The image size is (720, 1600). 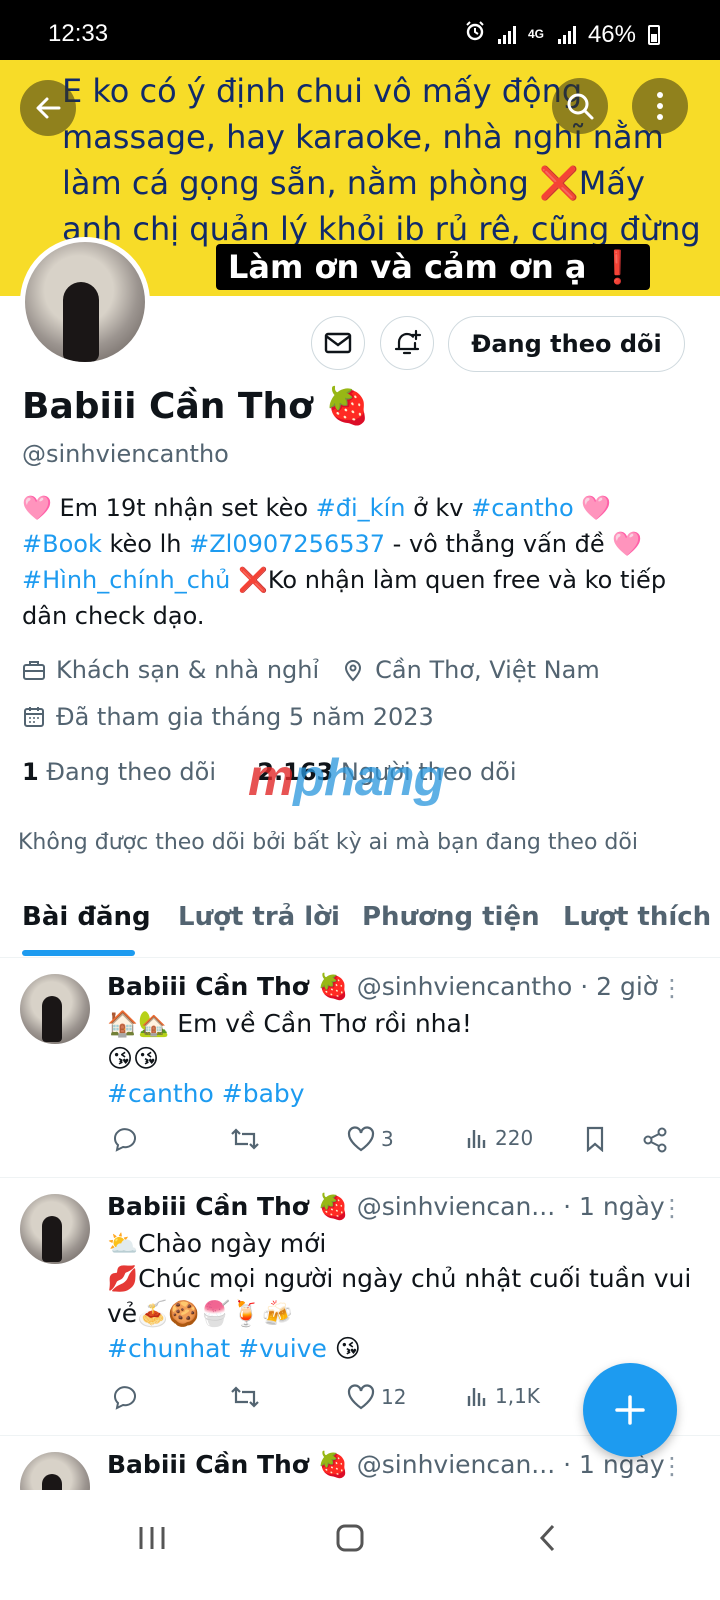 What do you see at coordinates (85, 302) in the screenshot?
I see `profile-avatar` at bounding box center [85, 302].